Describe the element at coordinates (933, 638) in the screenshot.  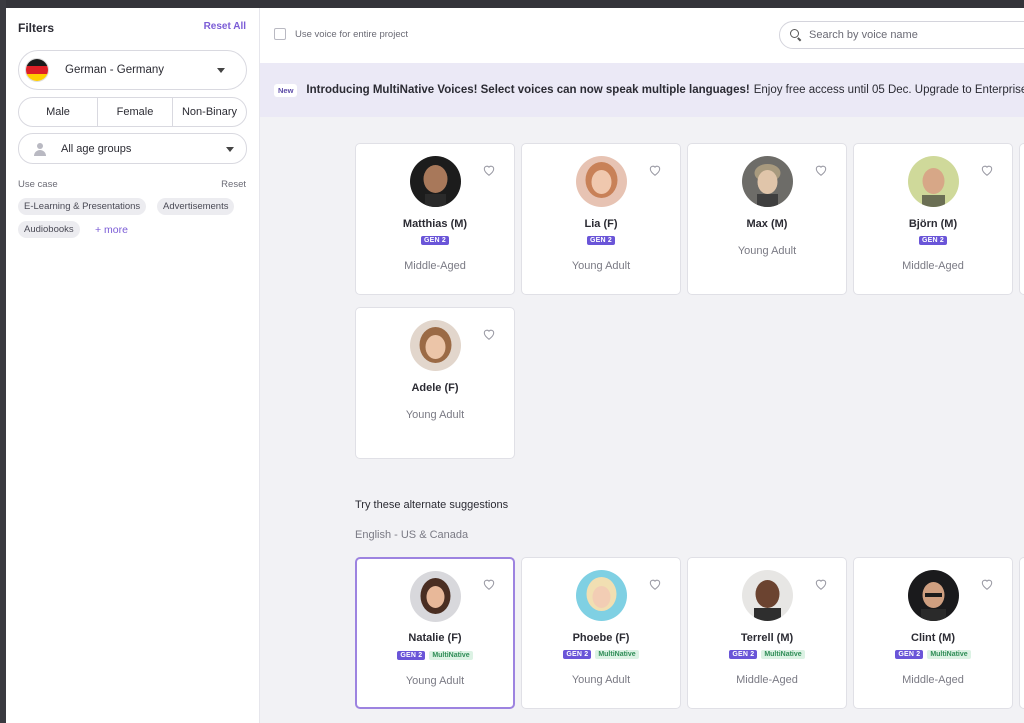
I see `voice-name: Clint (M)` at that location.